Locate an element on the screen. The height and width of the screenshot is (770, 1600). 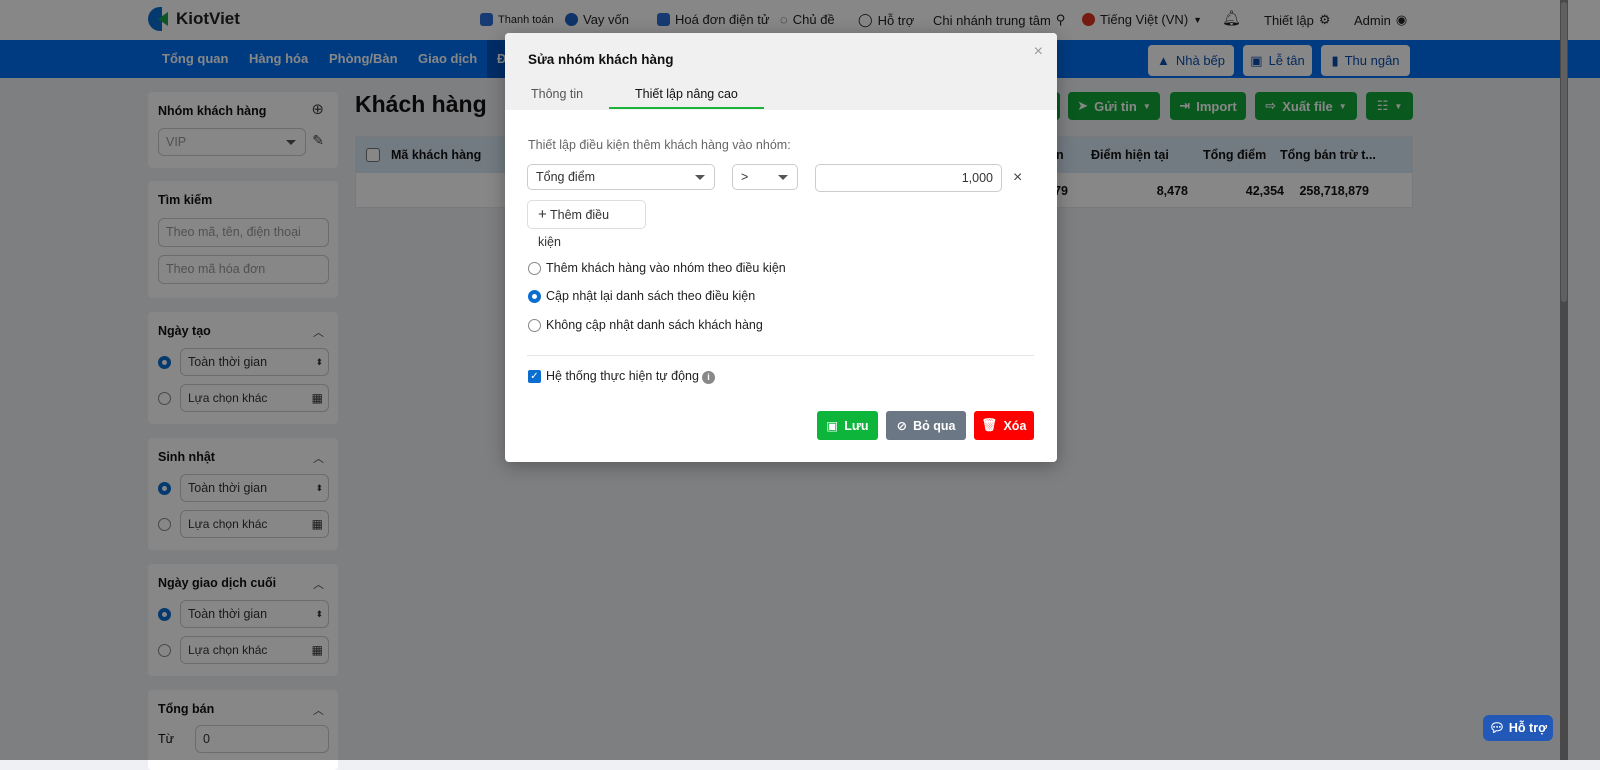
radio-option-add is located at coordinates (534, 268).